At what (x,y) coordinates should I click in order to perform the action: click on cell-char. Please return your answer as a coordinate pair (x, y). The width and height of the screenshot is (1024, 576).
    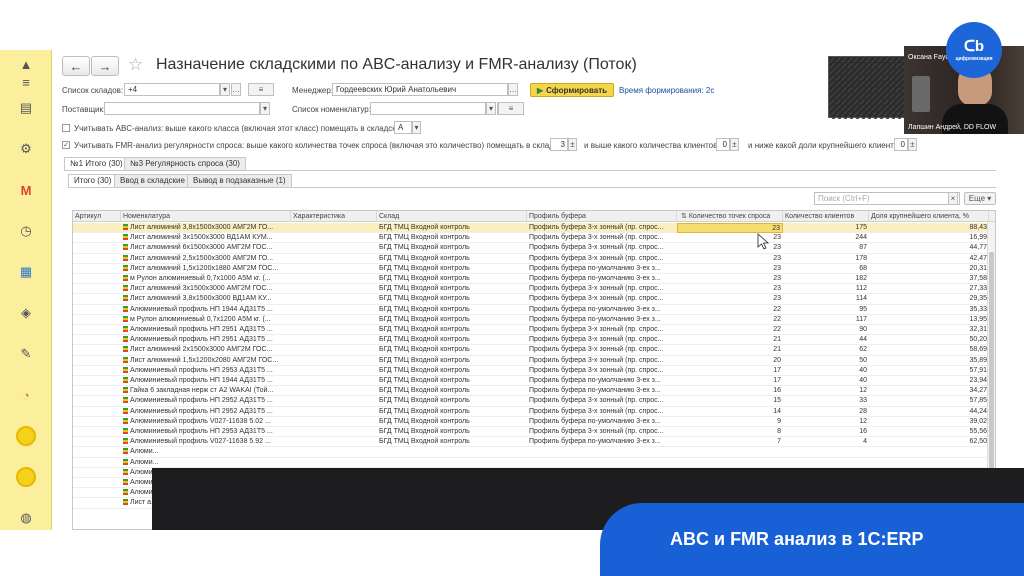
    Looking at the image, I should click on (334, 412).